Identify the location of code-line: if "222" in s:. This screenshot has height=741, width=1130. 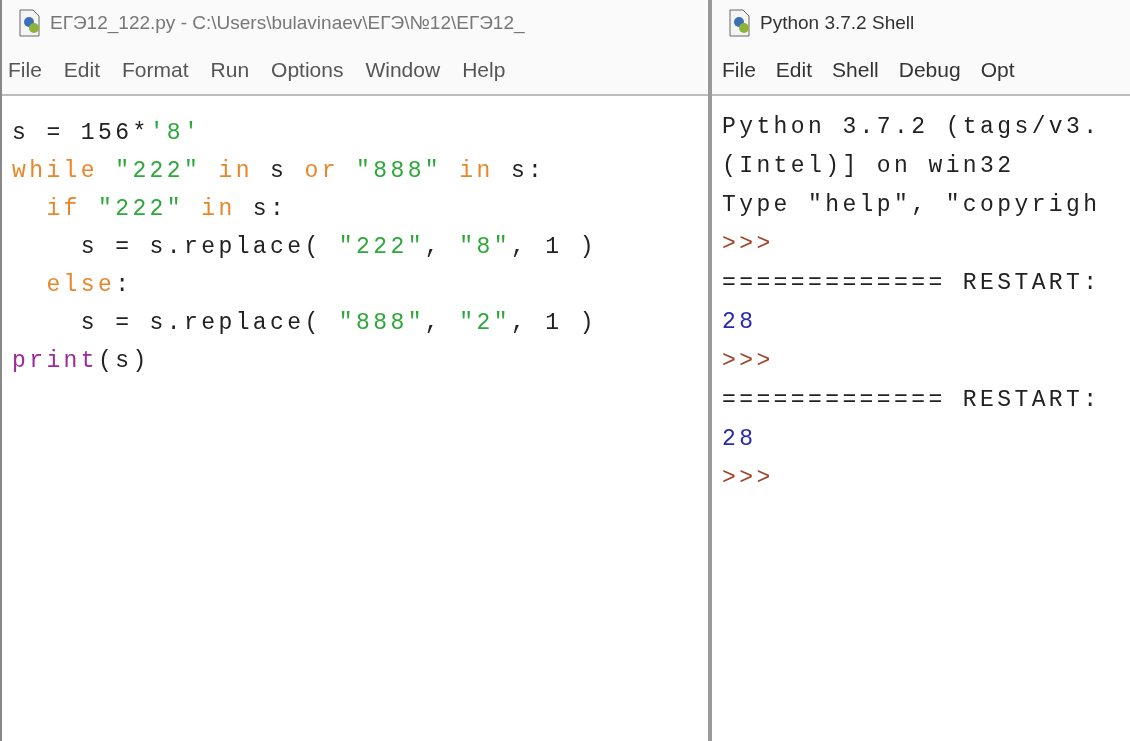
(166, 209).